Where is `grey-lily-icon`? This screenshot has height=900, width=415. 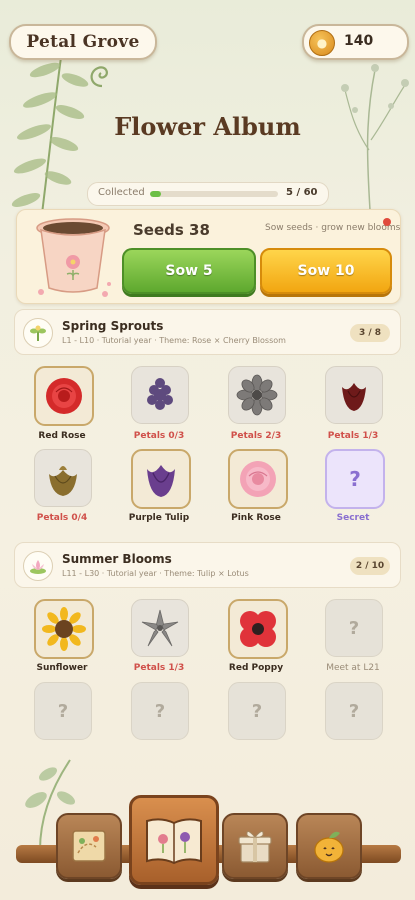
grey-lily-icon is located at coordinates (160, 628).